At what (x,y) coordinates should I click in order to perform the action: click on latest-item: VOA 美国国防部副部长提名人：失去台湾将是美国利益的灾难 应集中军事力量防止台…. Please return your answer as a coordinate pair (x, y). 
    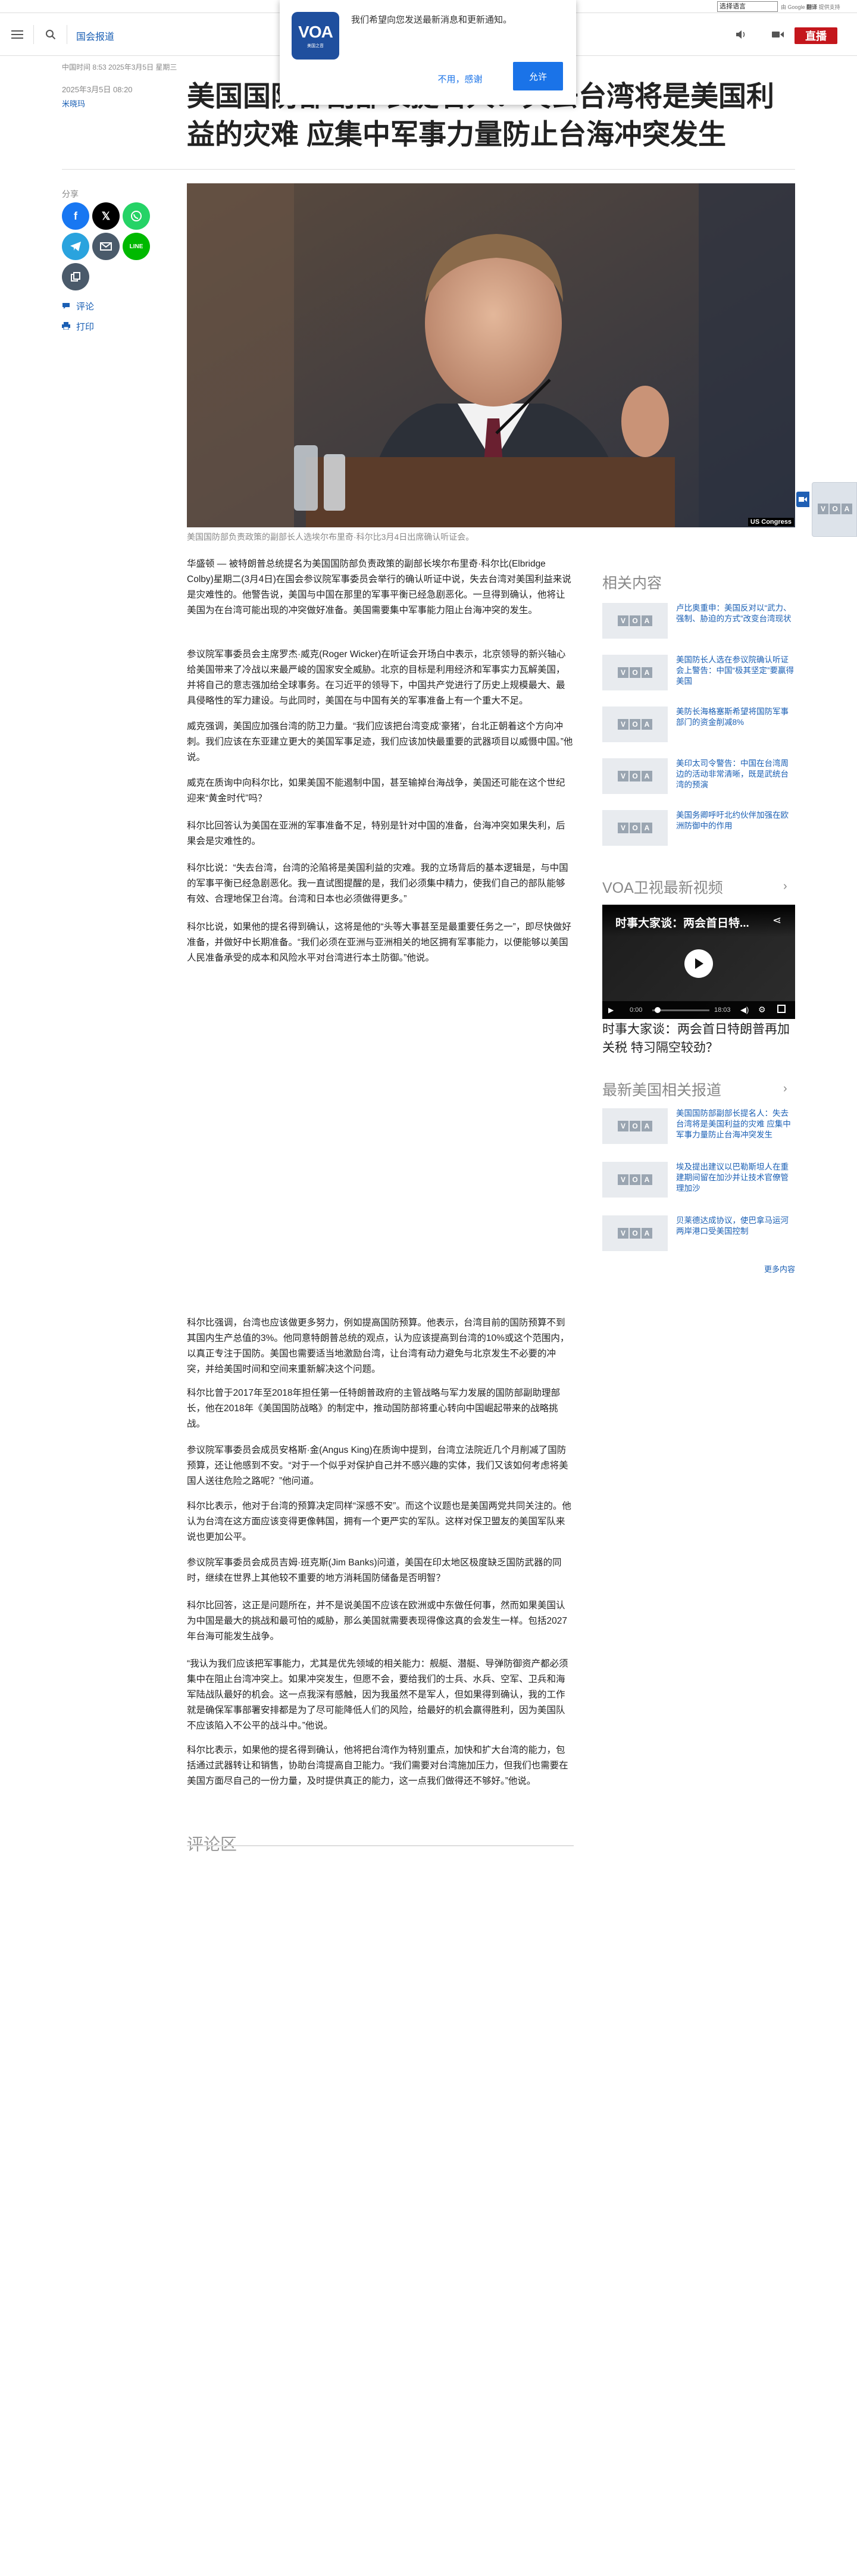
    Looking at the image, I should click on (698, 1126).